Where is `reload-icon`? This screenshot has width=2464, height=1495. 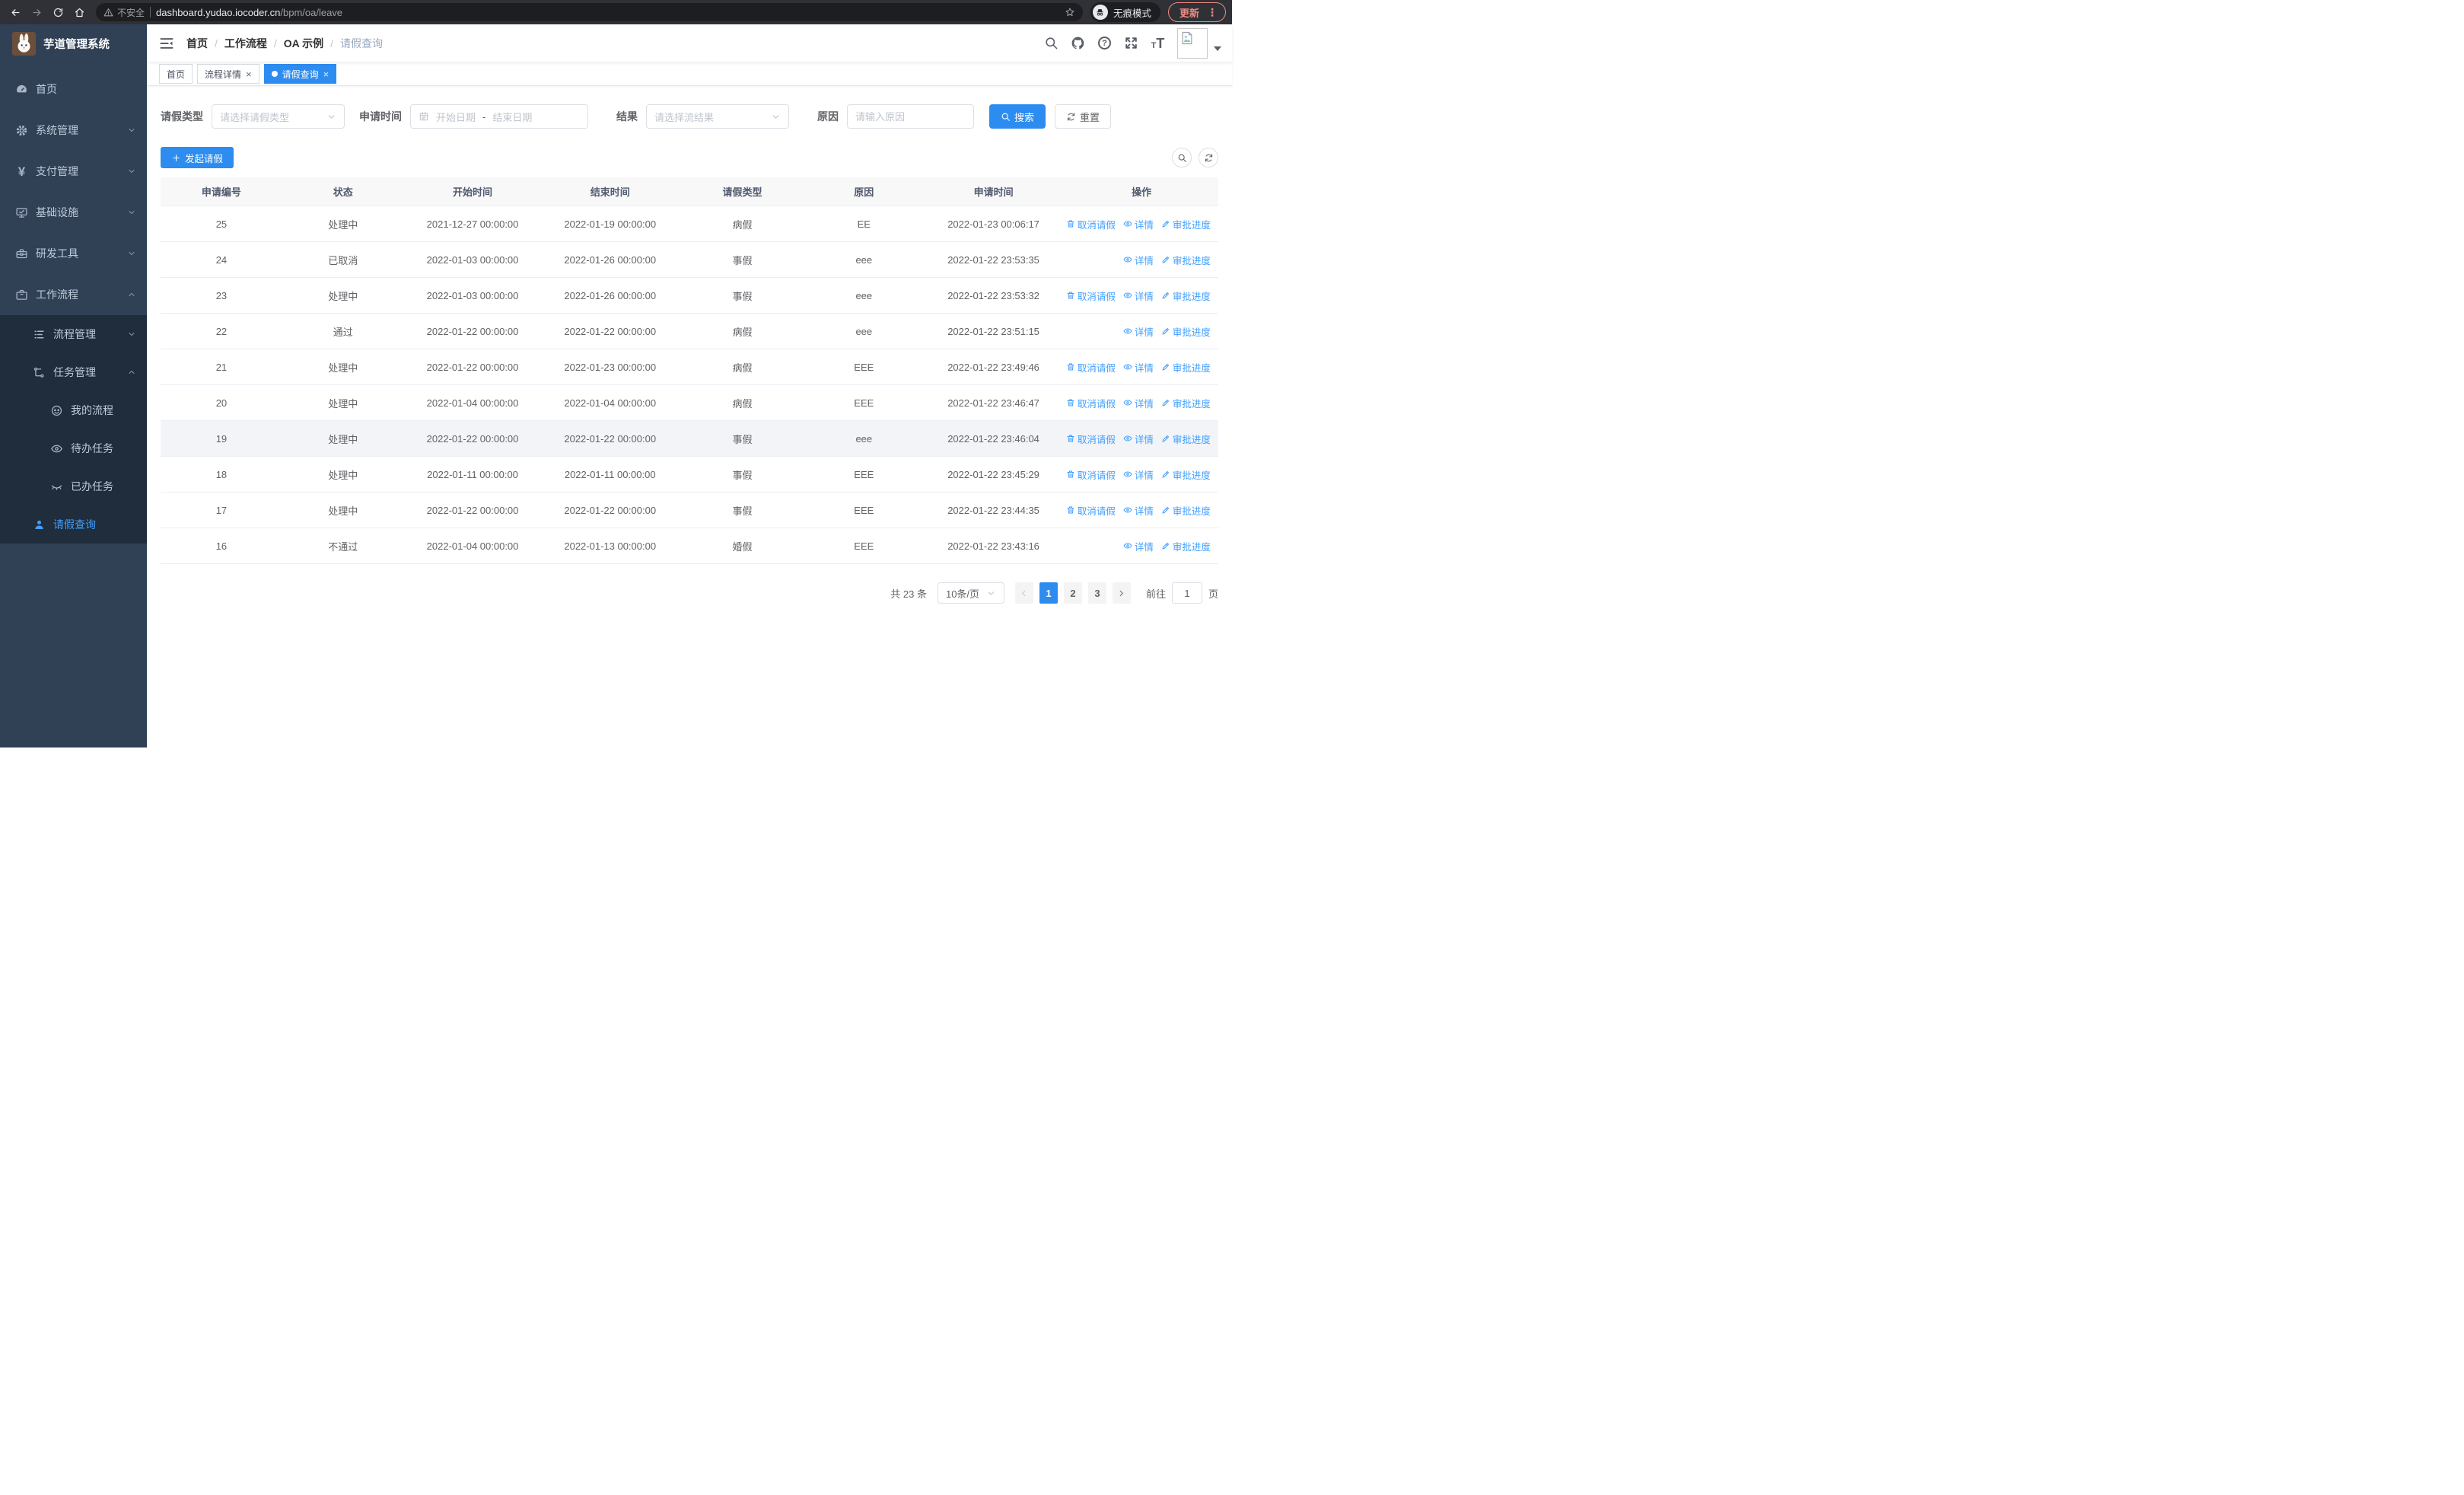 reload-icon is located at coordinates (58, 12).